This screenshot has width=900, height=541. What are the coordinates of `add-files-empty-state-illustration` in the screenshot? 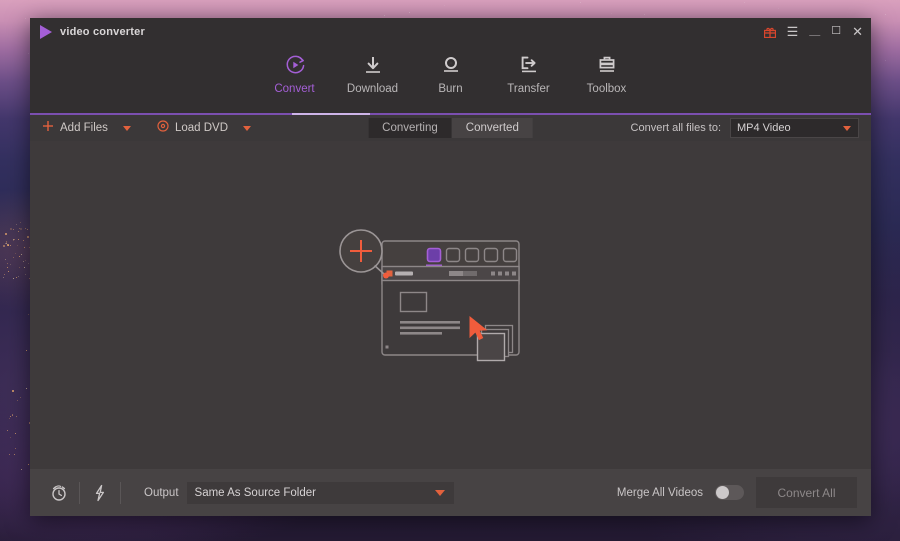 It's located at (451, 298).